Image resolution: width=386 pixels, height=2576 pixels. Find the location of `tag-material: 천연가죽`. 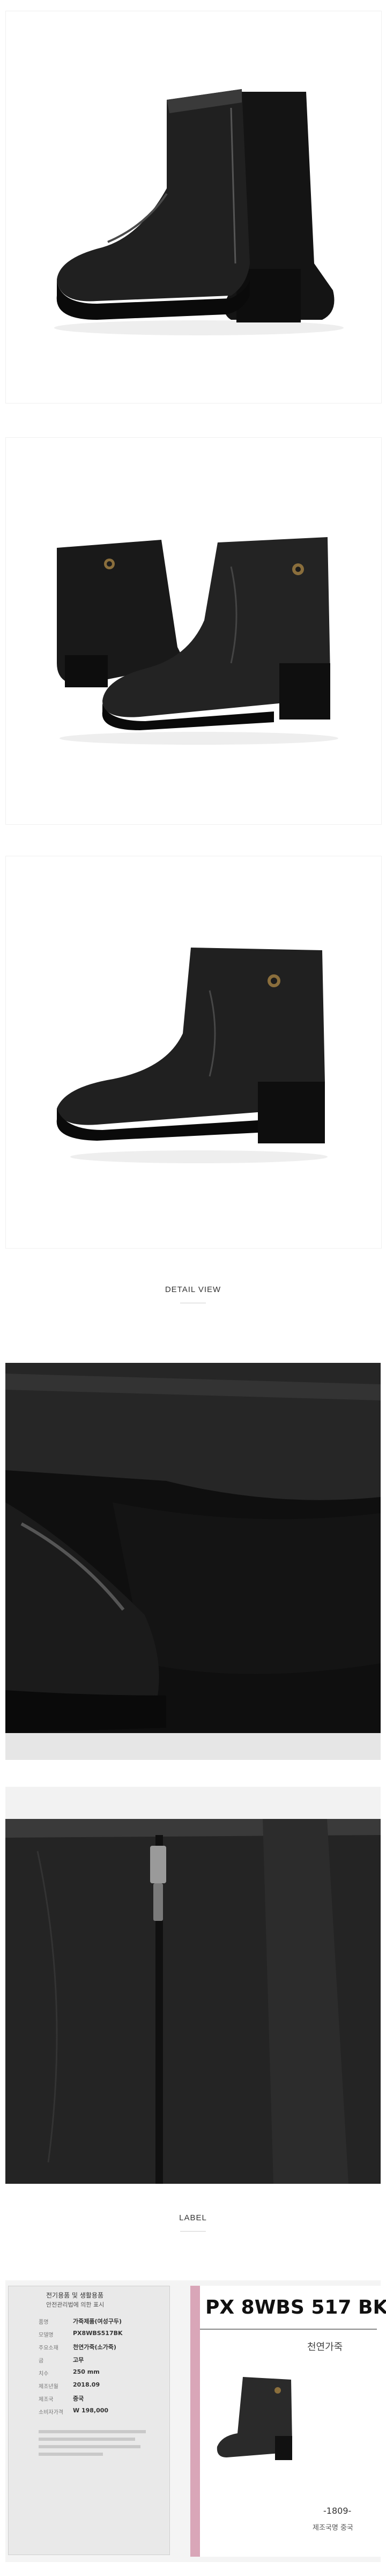

tag-material: 천연가죽 is located at coordinates (325, 2347).